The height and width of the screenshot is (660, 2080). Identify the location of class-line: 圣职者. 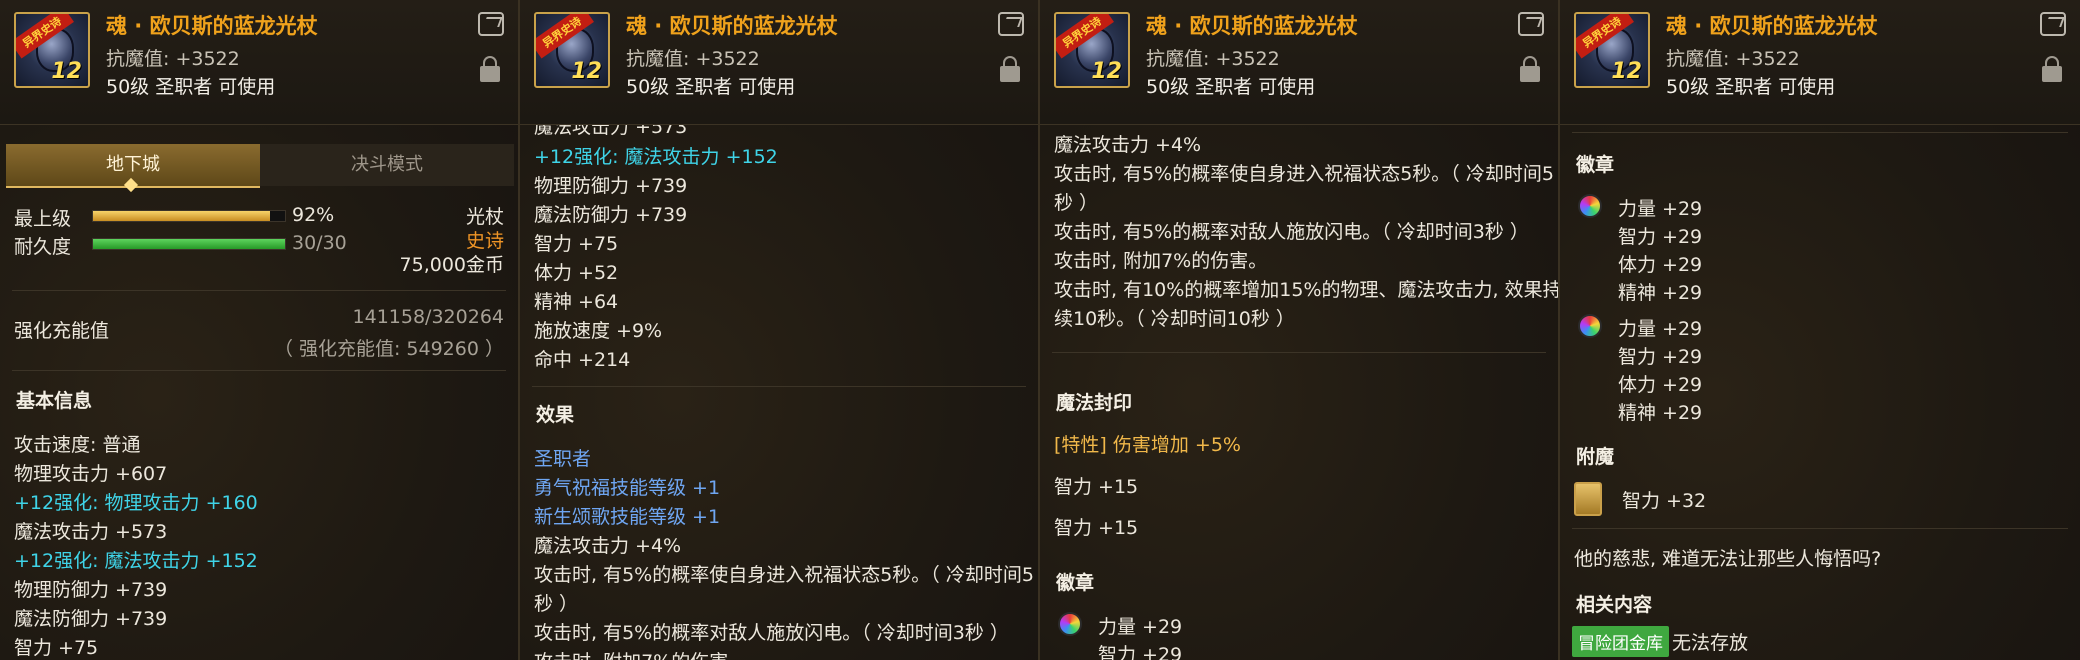
(563, 459).